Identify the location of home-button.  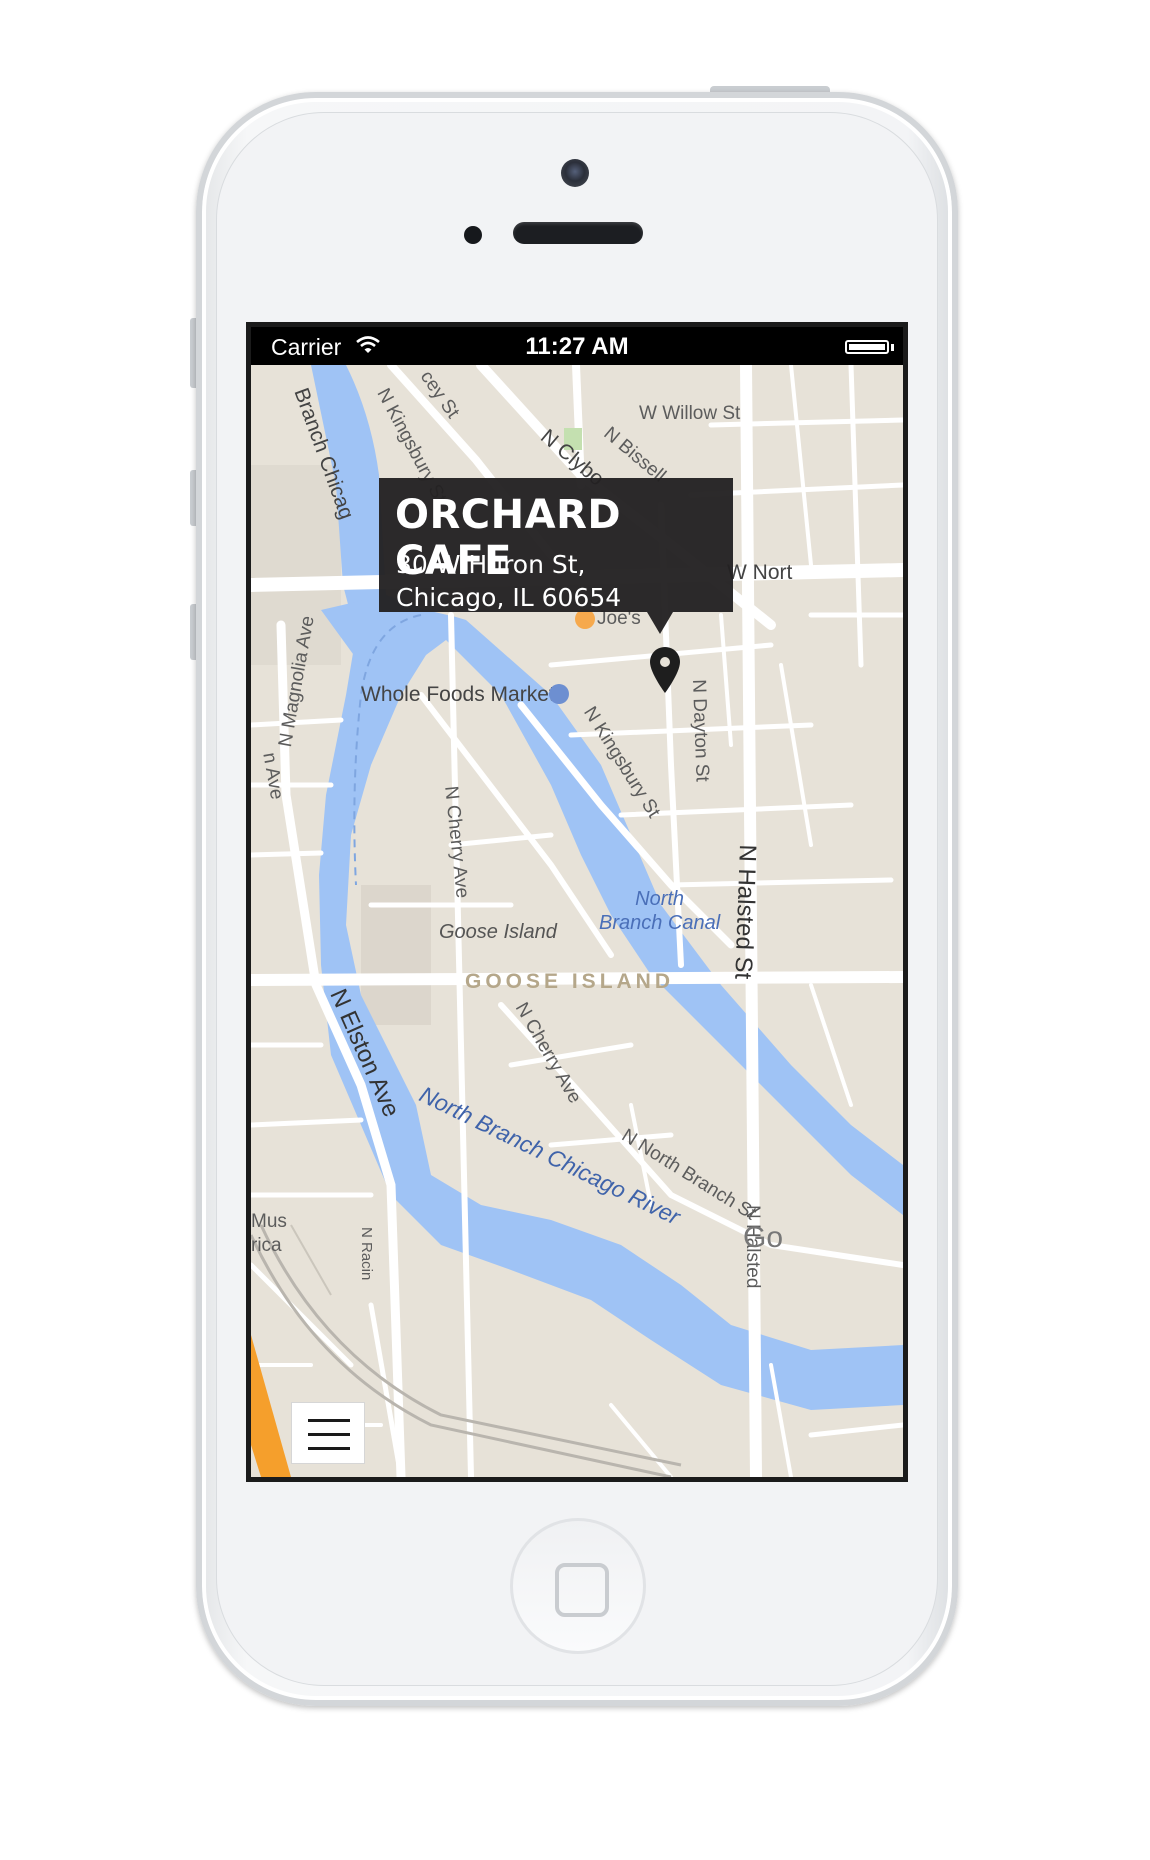
(578, 1586).